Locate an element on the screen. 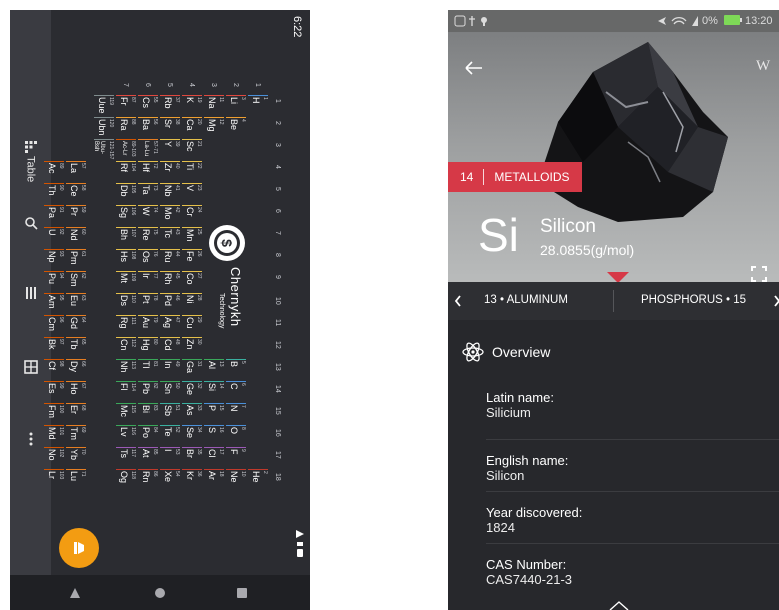 The image size is (779, 610). element-cell: 118 Og is located at coordinates (126, 480).